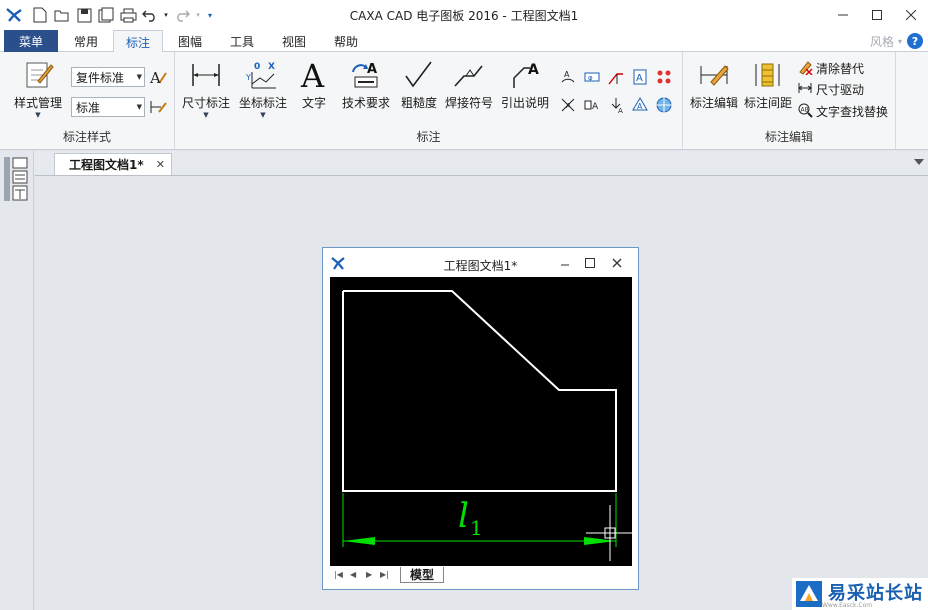  I want to click on main-menu-button: 菜单, so click(31, 41).